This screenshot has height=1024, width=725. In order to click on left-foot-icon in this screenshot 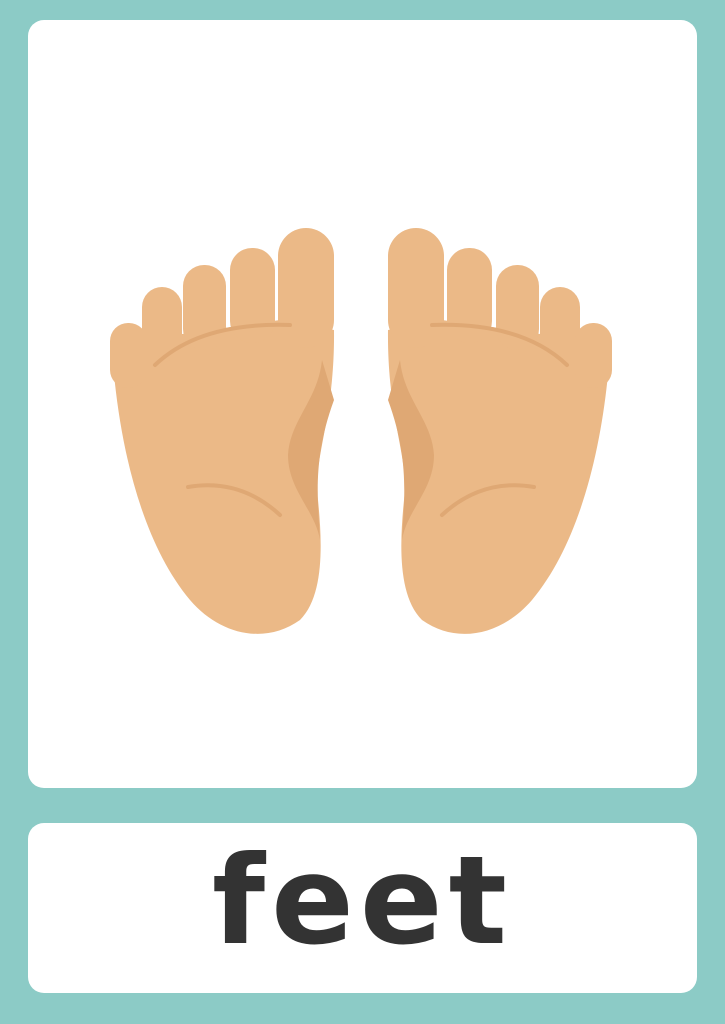, I will do `click(222, 431)`.